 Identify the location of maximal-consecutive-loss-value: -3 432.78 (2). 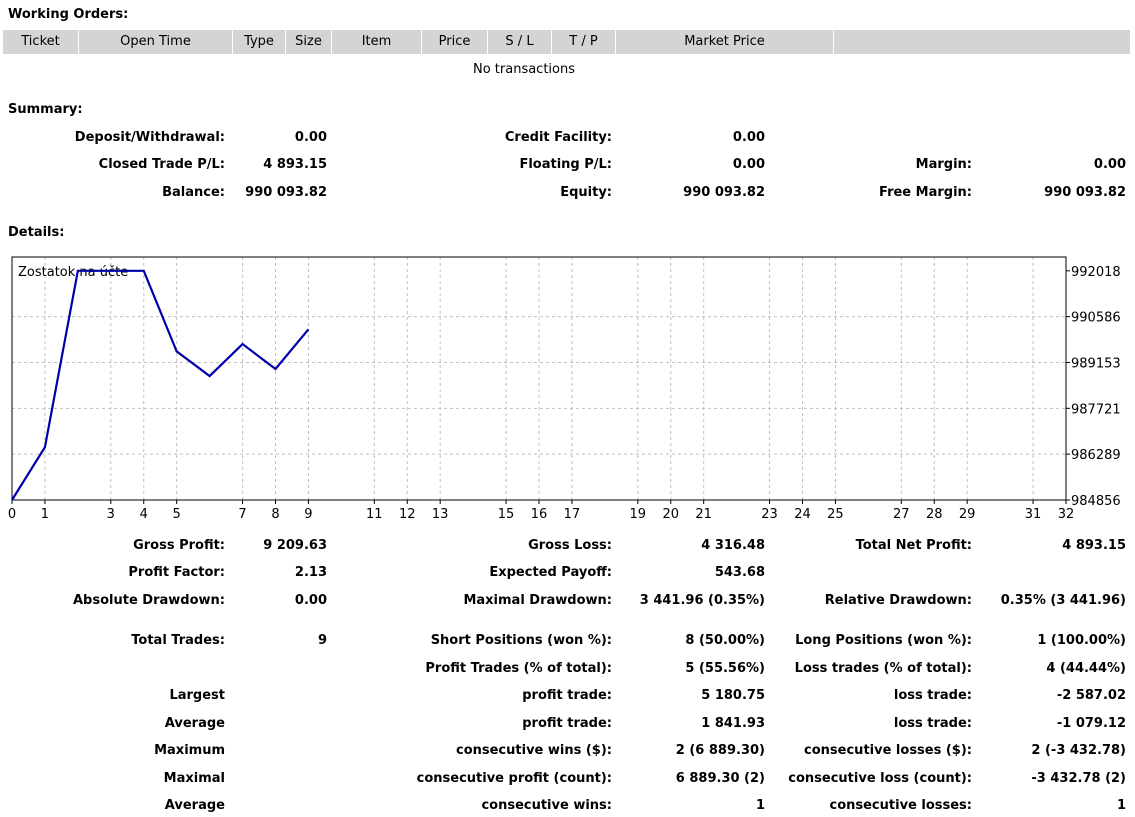
(1078, 778).